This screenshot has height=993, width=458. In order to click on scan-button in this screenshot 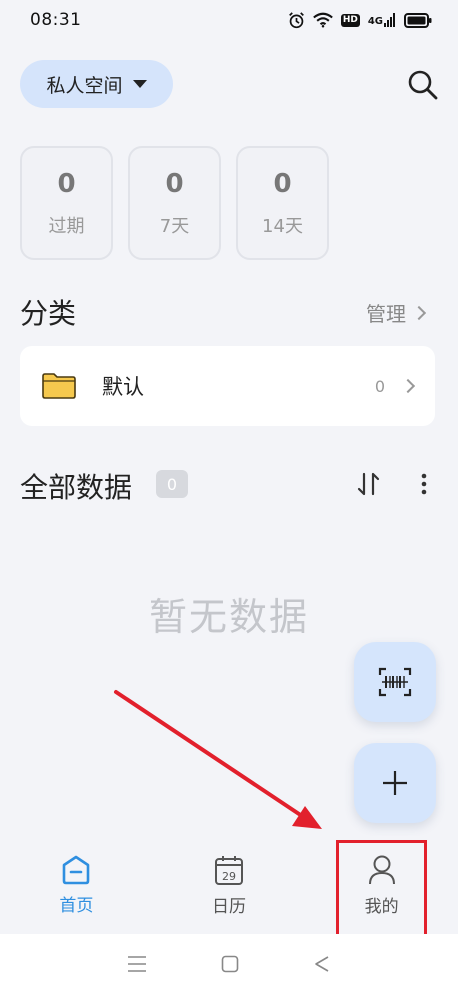, I will do `click(395, 682)`.